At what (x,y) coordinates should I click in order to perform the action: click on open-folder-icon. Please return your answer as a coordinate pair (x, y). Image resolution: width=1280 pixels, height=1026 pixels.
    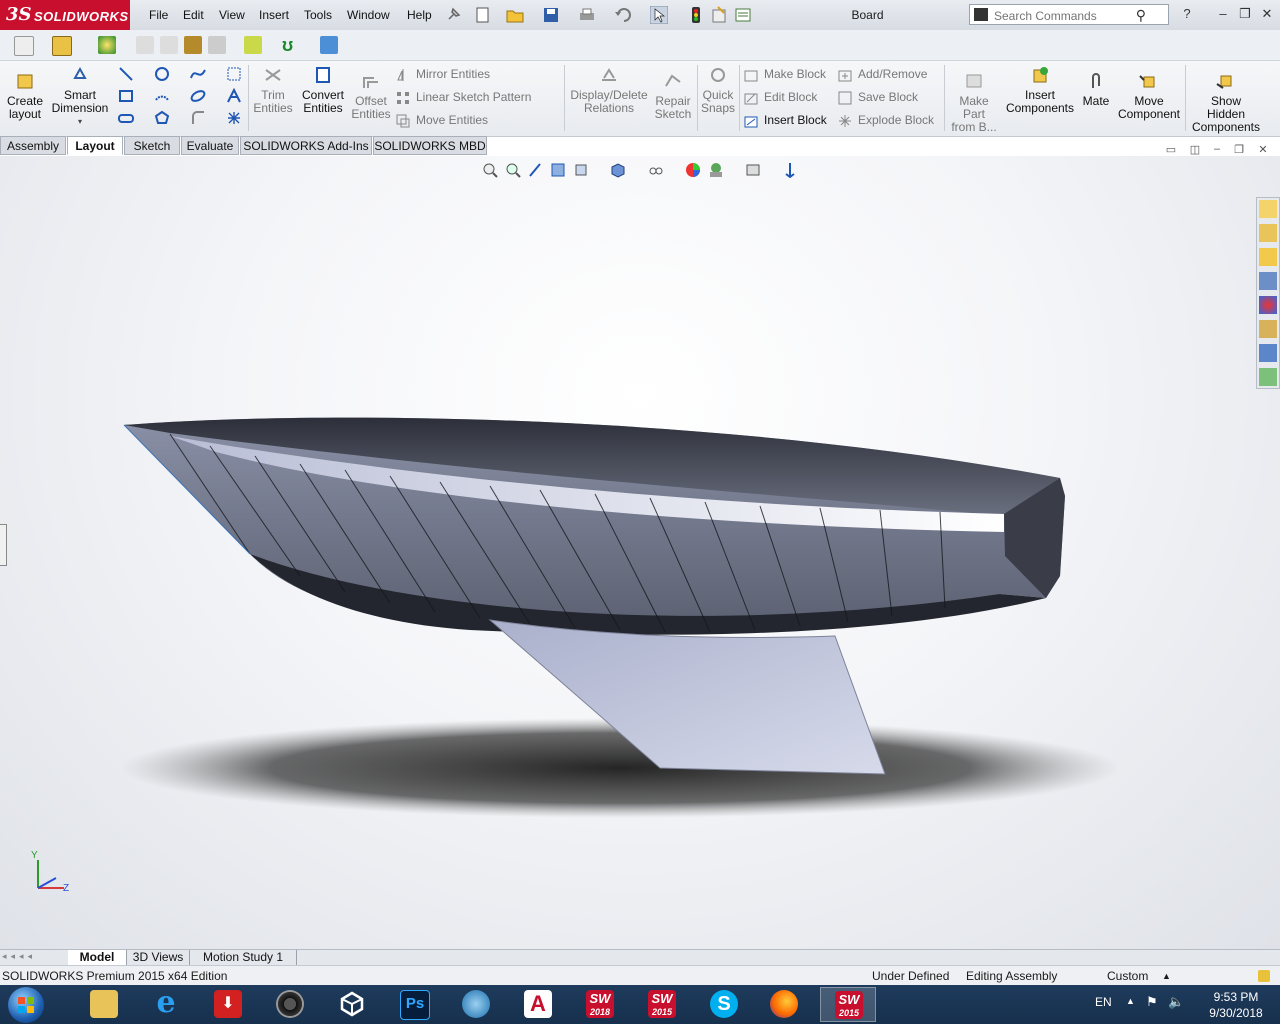
    Looking at the image, I should click on (515, 15).